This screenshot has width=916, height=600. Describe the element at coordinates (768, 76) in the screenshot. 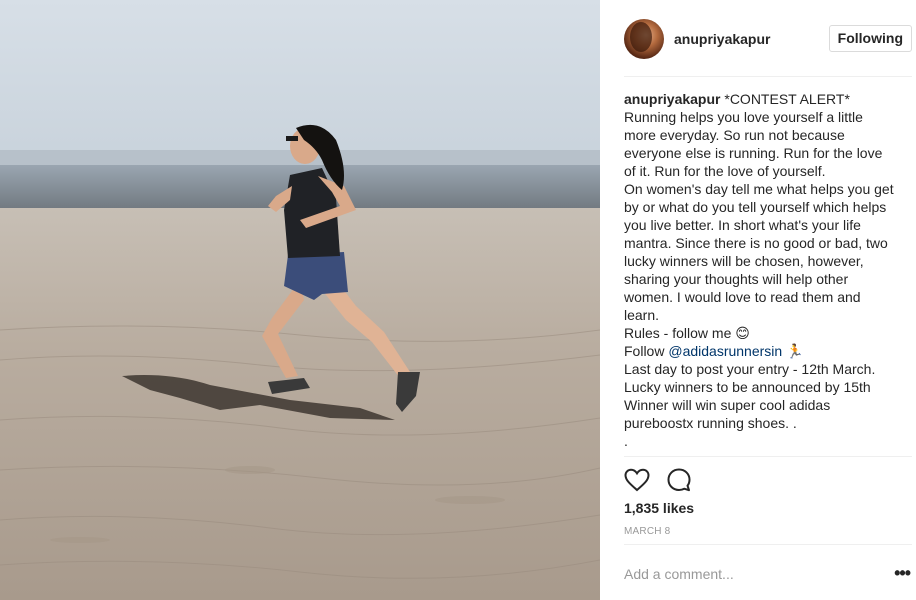

I see `header-divider` at that location.